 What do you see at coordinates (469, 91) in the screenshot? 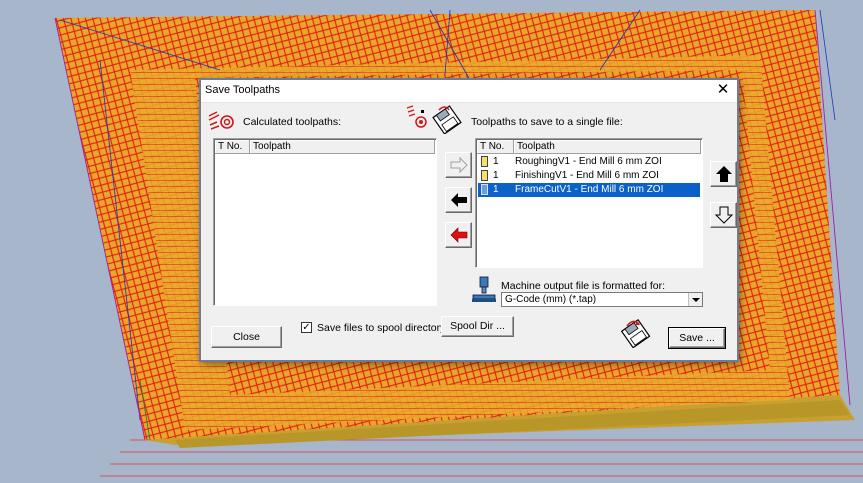
I see `title-bar: Save Toolpaths ✕` at bounding box center [469, 91].